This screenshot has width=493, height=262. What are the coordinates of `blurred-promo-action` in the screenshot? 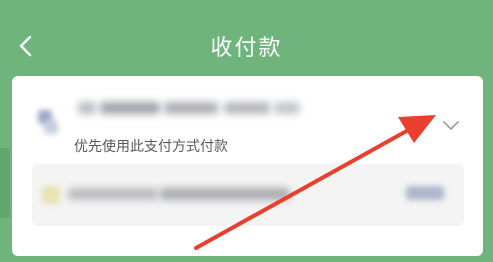 It's located at (425, 193).